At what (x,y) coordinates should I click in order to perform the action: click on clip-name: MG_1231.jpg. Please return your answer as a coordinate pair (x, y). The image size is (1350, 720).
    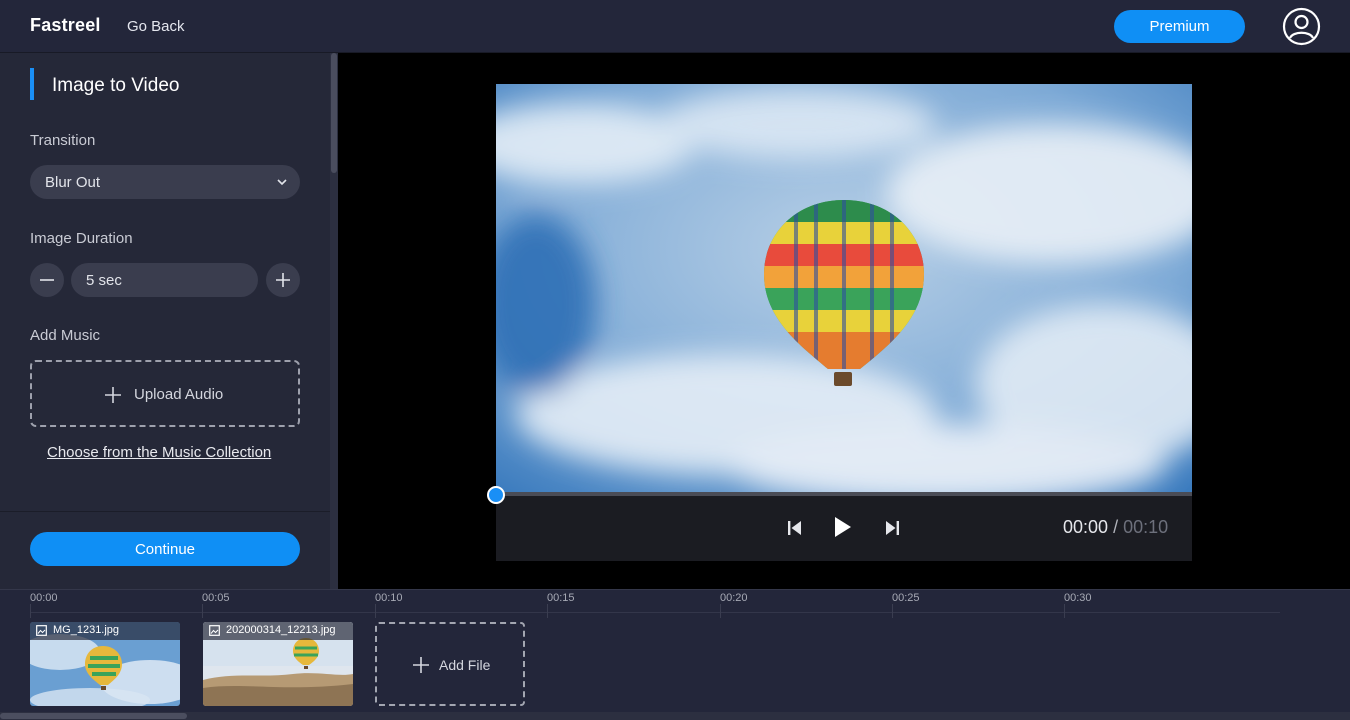
    Looking at the image, I should click on (86, 630).